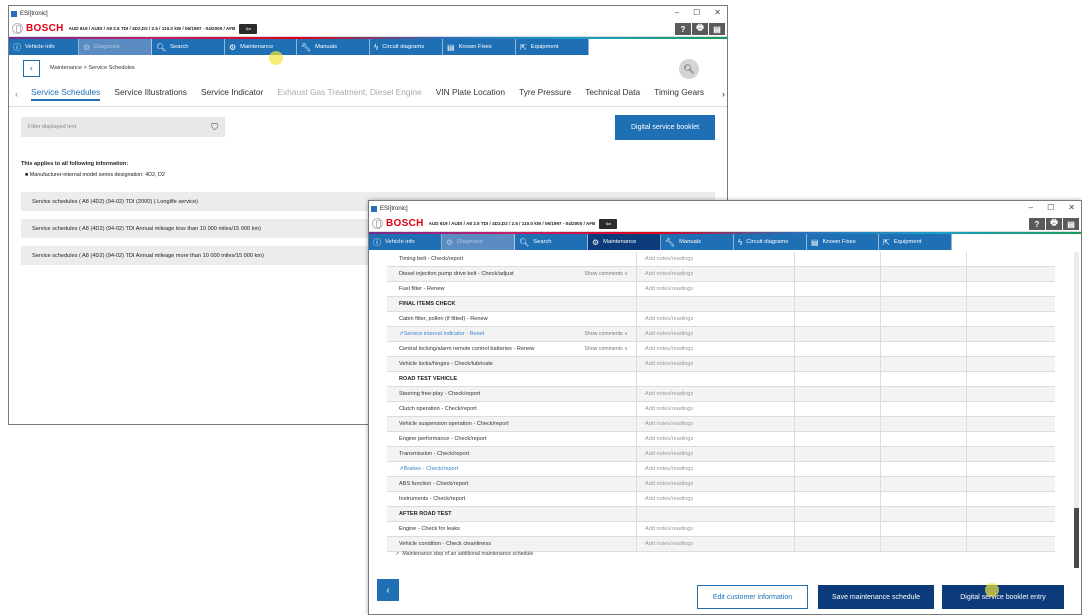  I want to click on digital-service-booklet-entry-button: Digital service booklet entry, so click(1003, 597).